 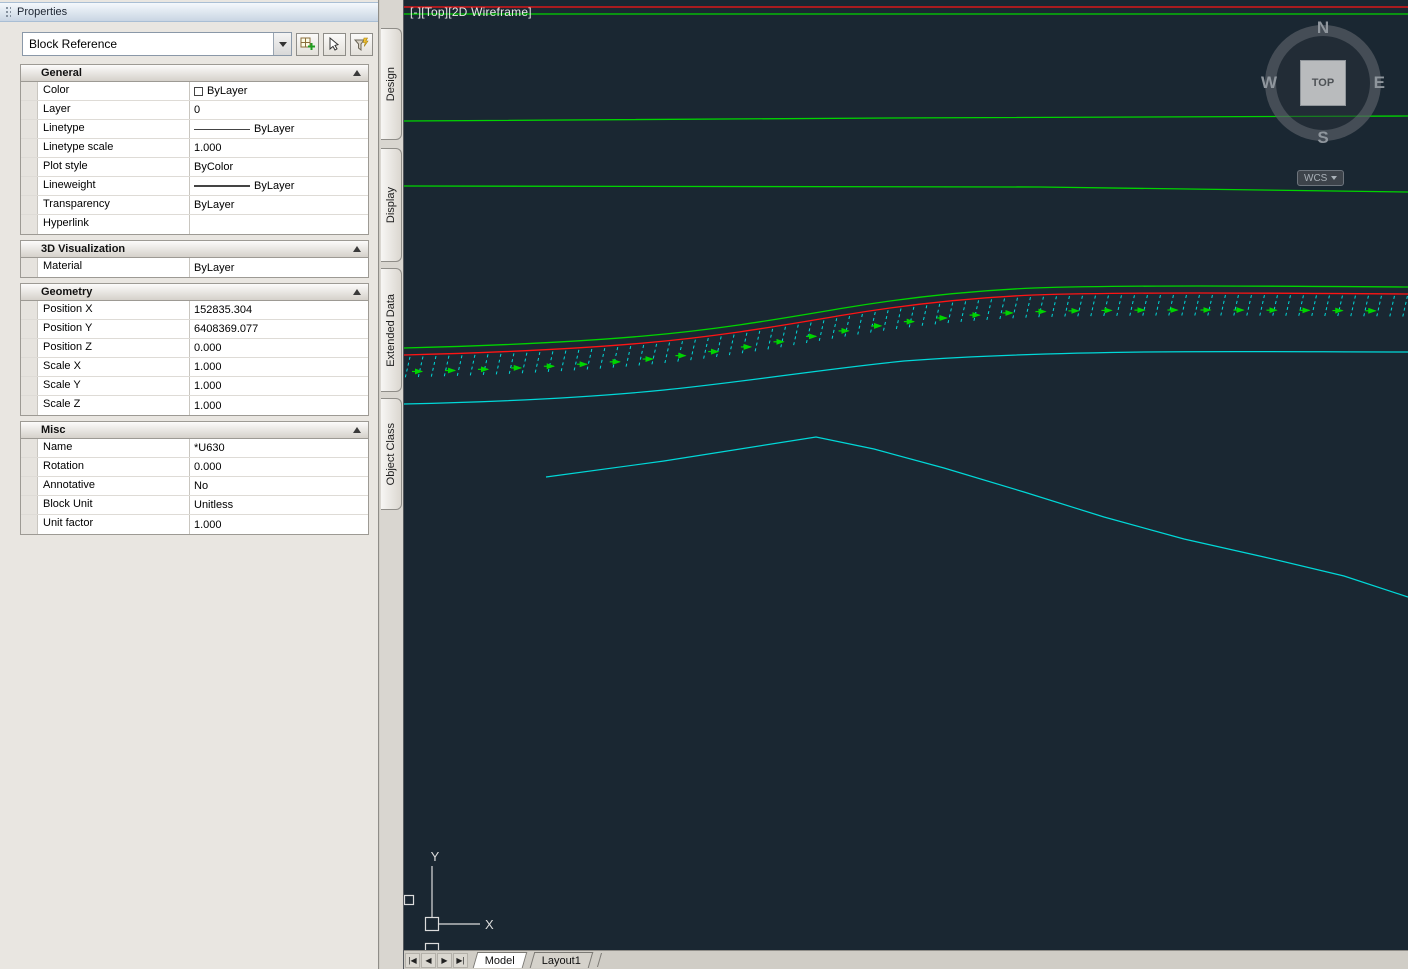 I want to click on property-value, so click(x=279, y=224).